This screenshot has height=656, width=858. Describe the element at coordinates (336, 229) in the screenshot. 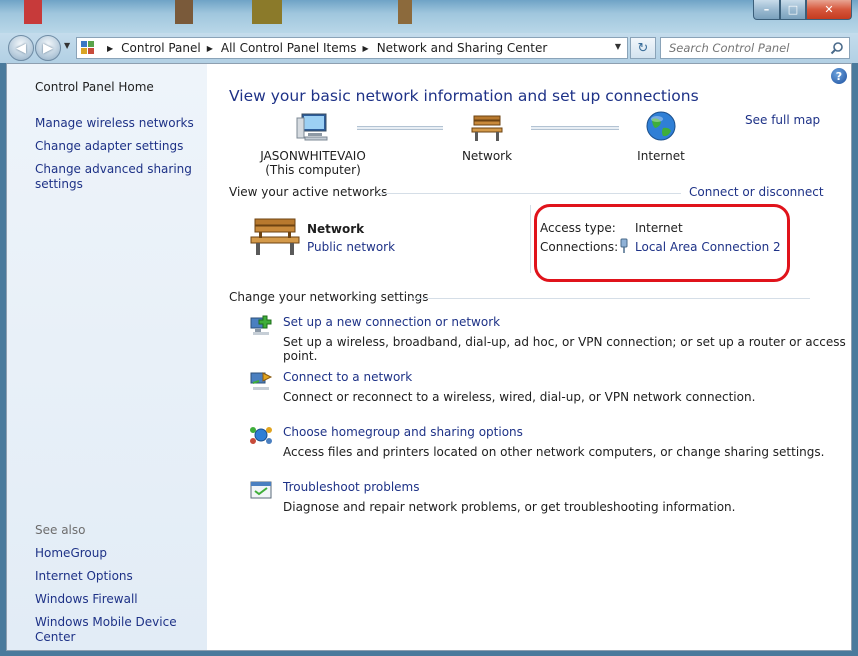

I see `active-network-name: Network` at that location.